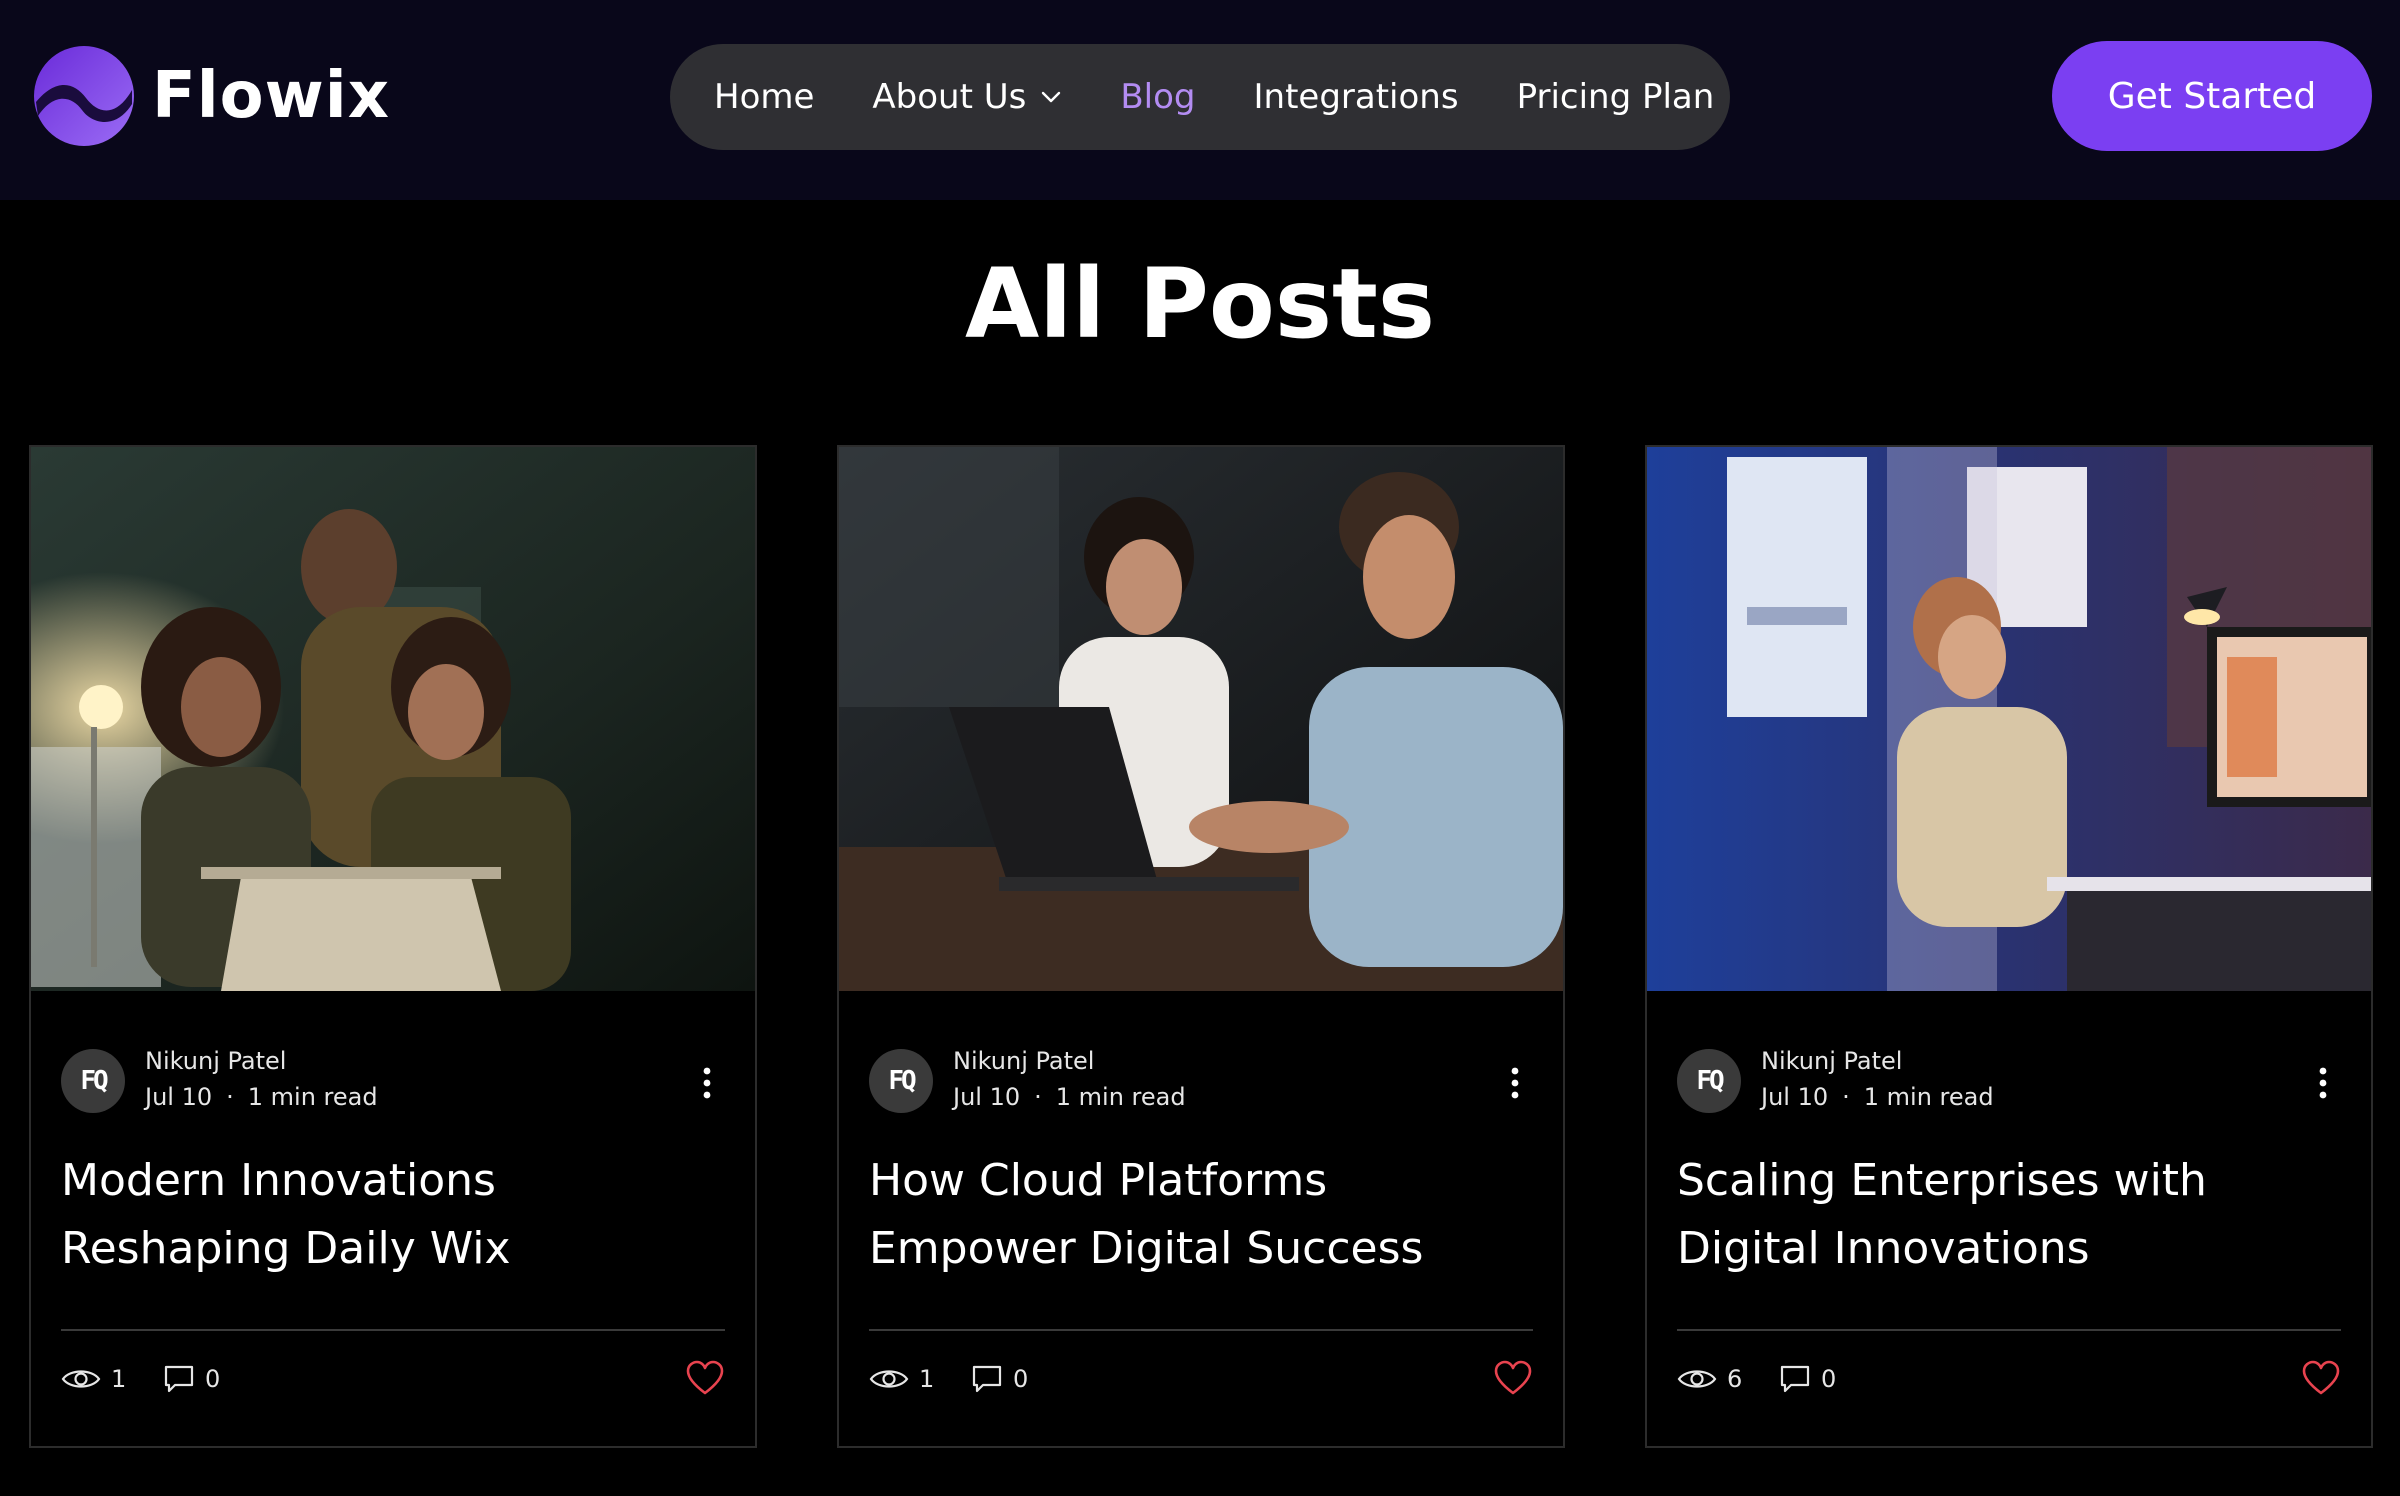 The height and width of the screenshot is (1496, 2400). Describe the element at coordinates (271, 96) in the screenshot. I see `brand-name: Flowix` at that location.